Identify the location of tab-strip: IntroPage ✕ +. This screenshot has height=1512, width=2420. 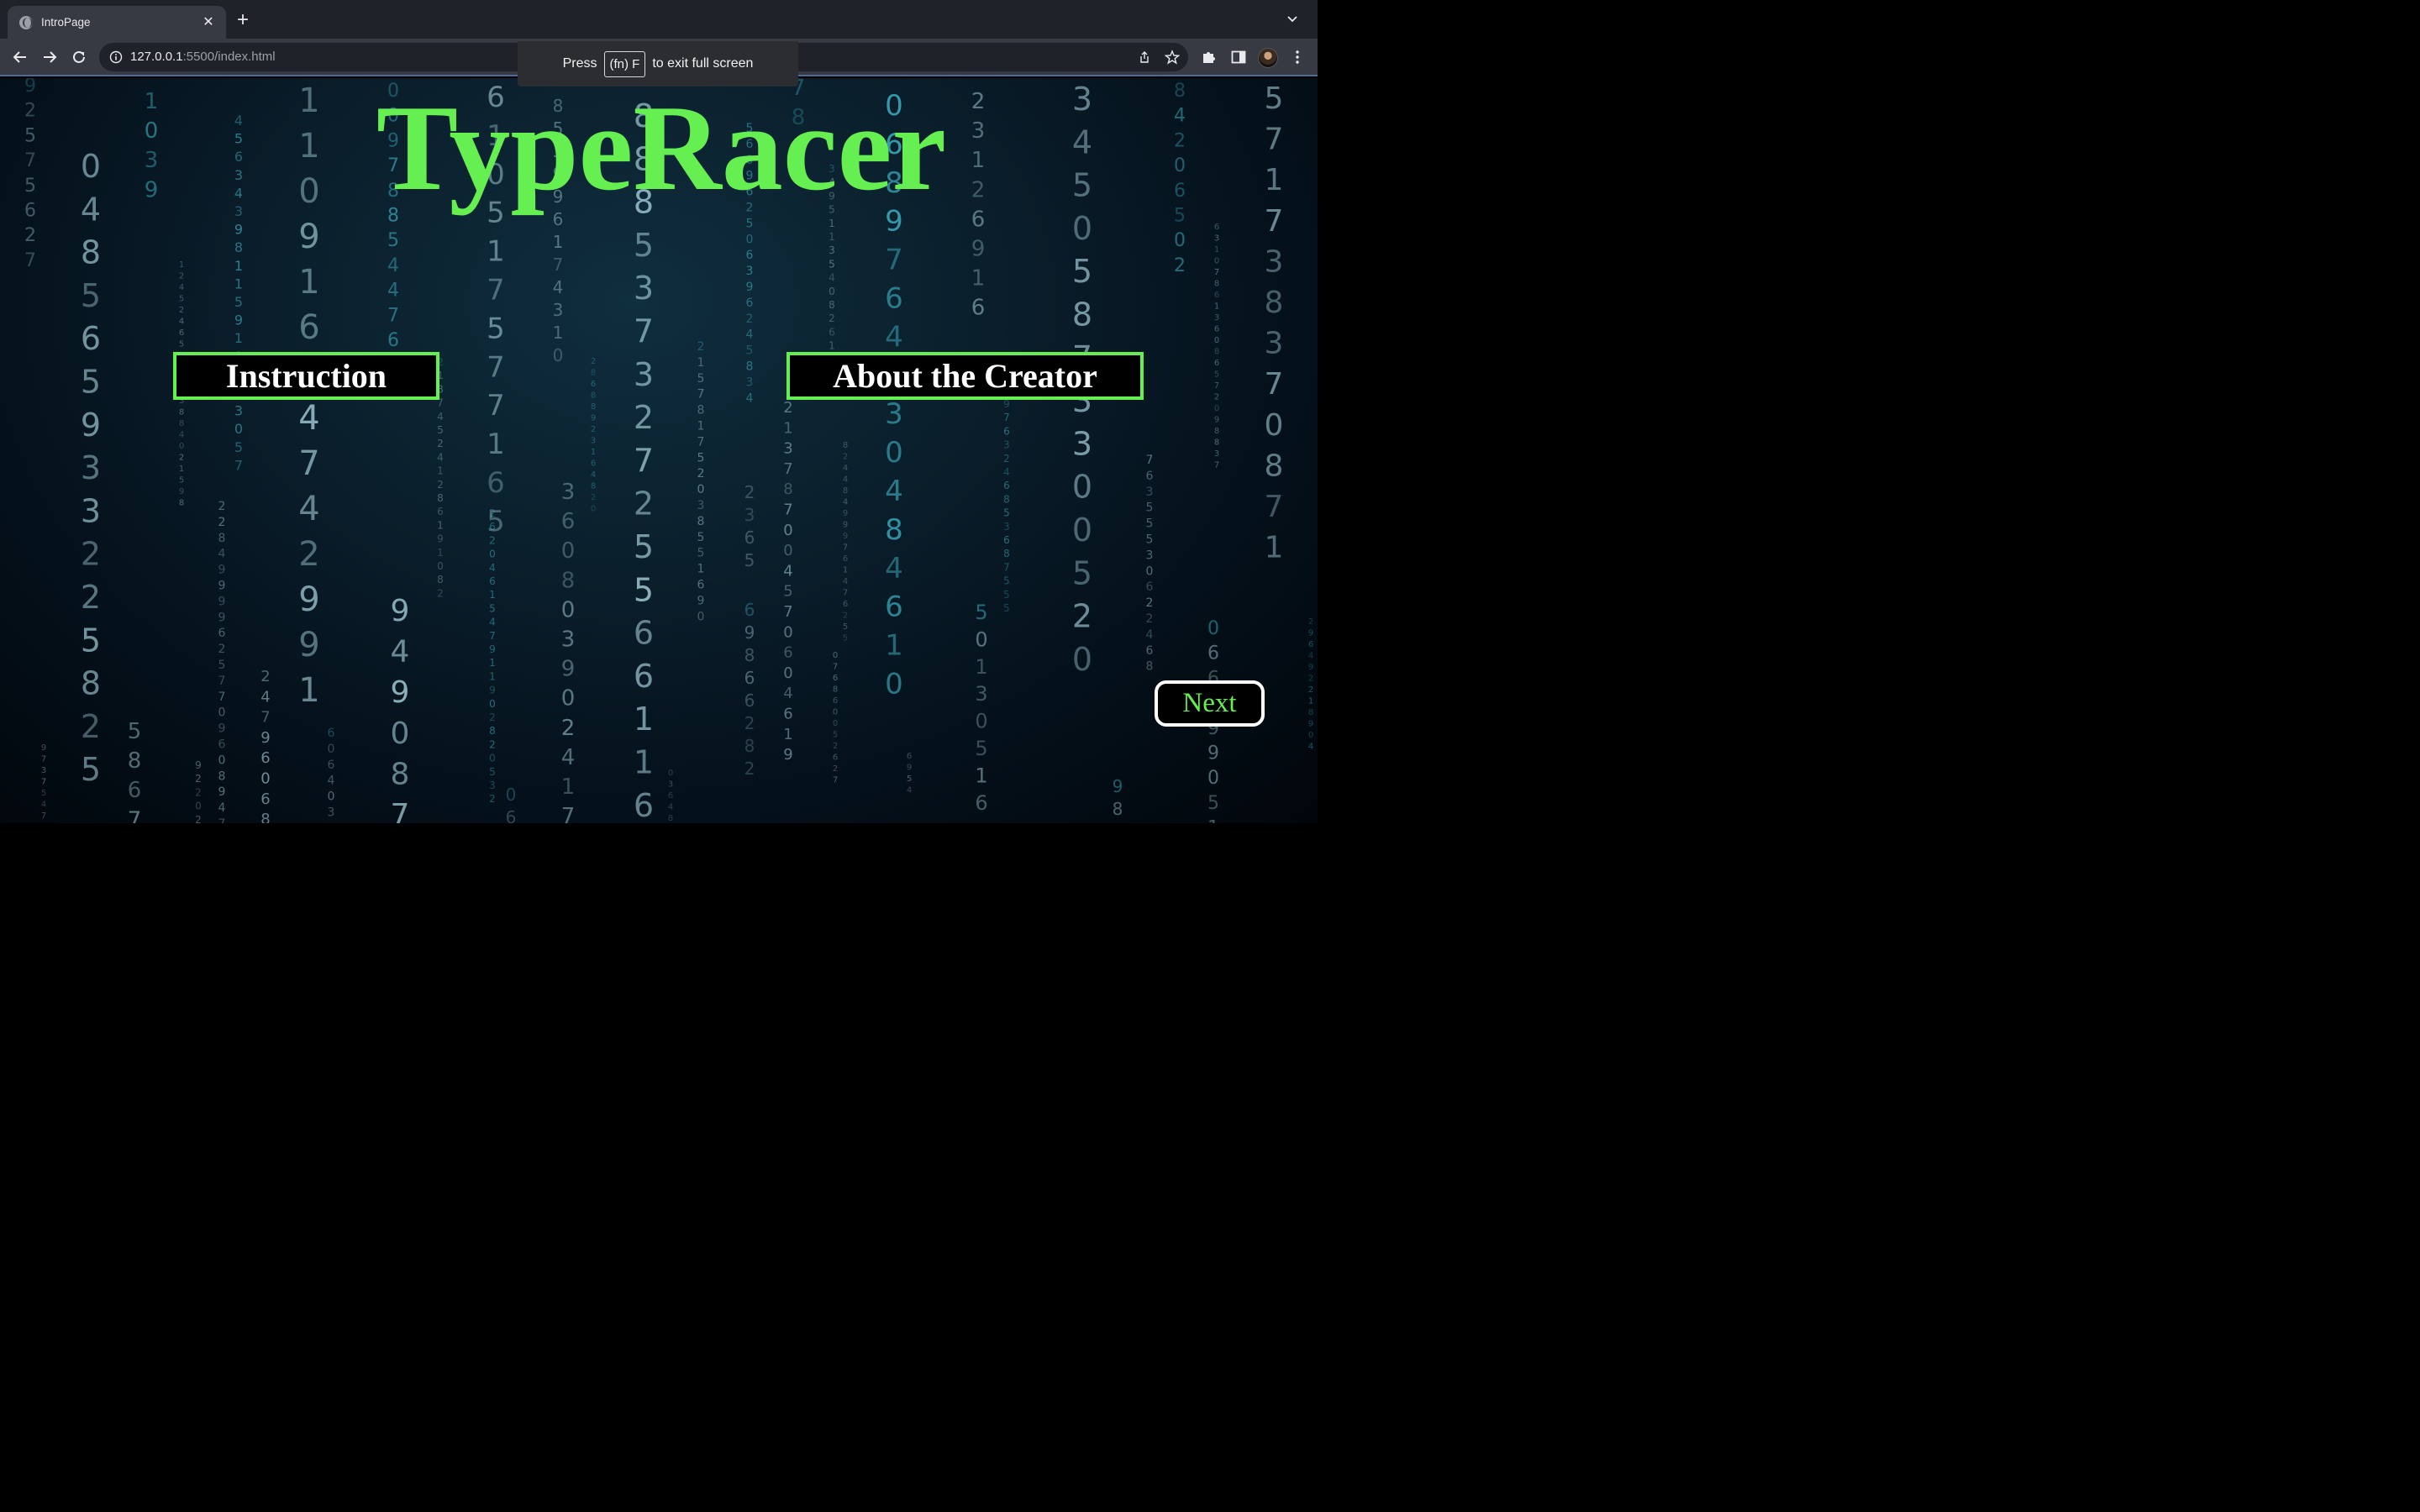
(659, 19).